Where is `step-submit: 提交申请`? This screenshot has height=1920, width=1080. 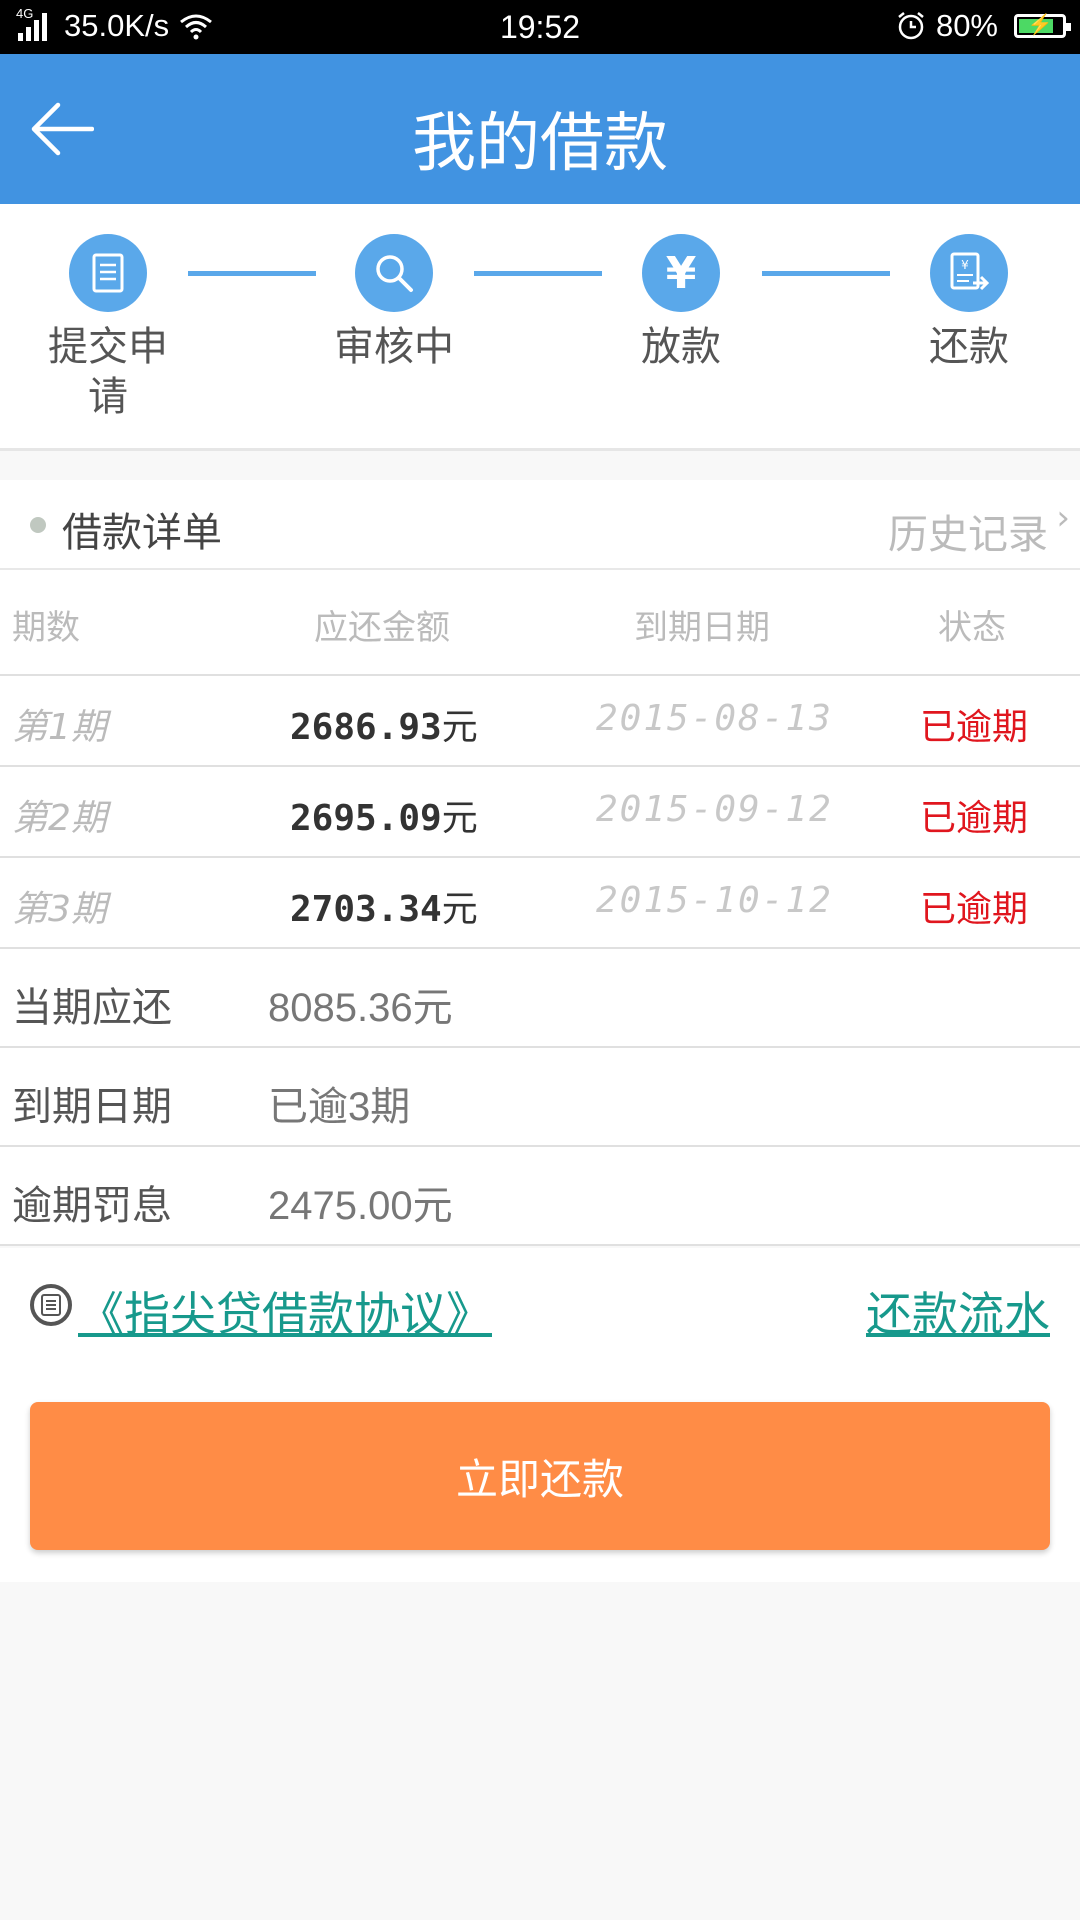 step-submit: 提交申请 is located at coordinates (108, 328).